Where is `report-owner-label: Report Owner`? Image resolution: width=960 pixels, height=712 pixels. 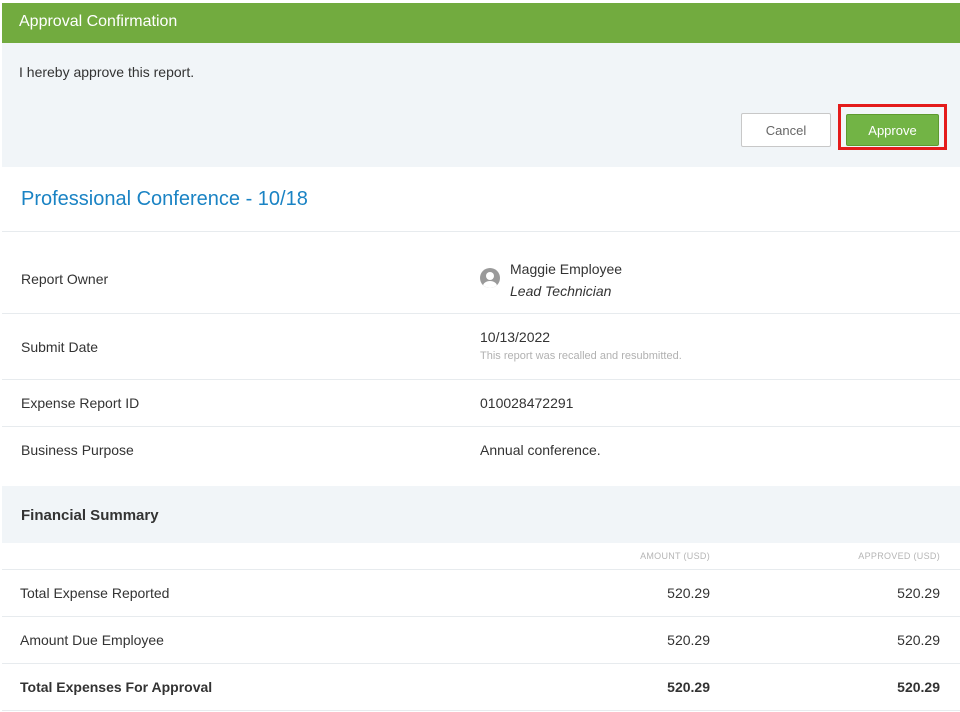 report-owner-label: Report Owner is located at coordinates (65, 279).